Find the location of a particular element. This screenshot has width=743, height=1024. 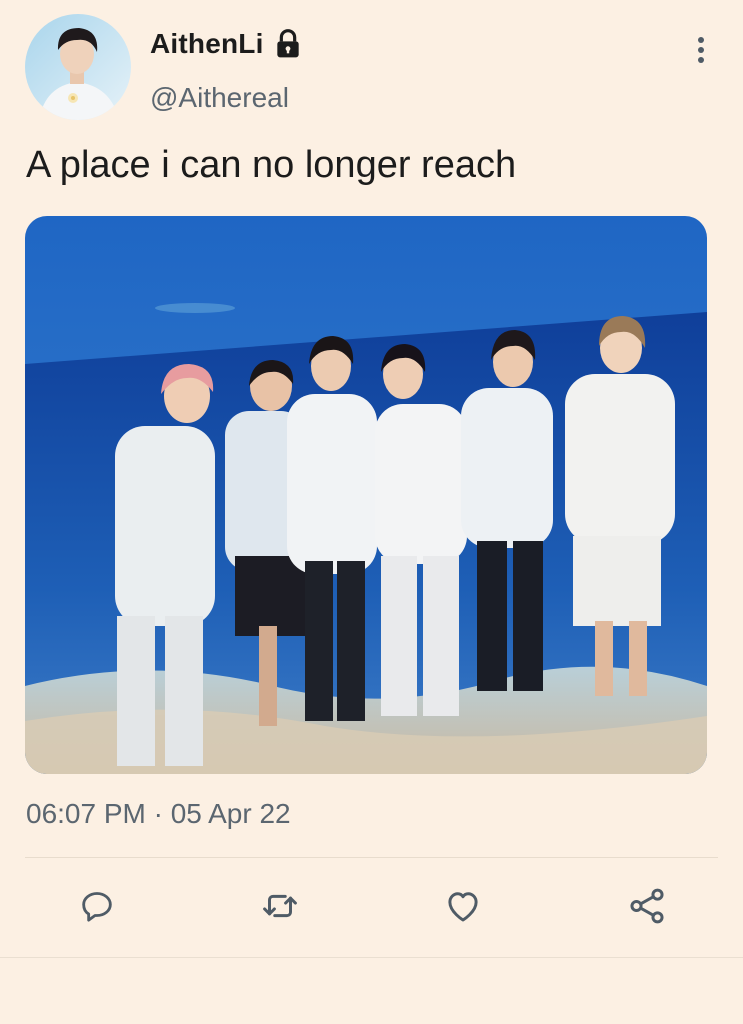

retweet-button is located at coordinates (280, 906).